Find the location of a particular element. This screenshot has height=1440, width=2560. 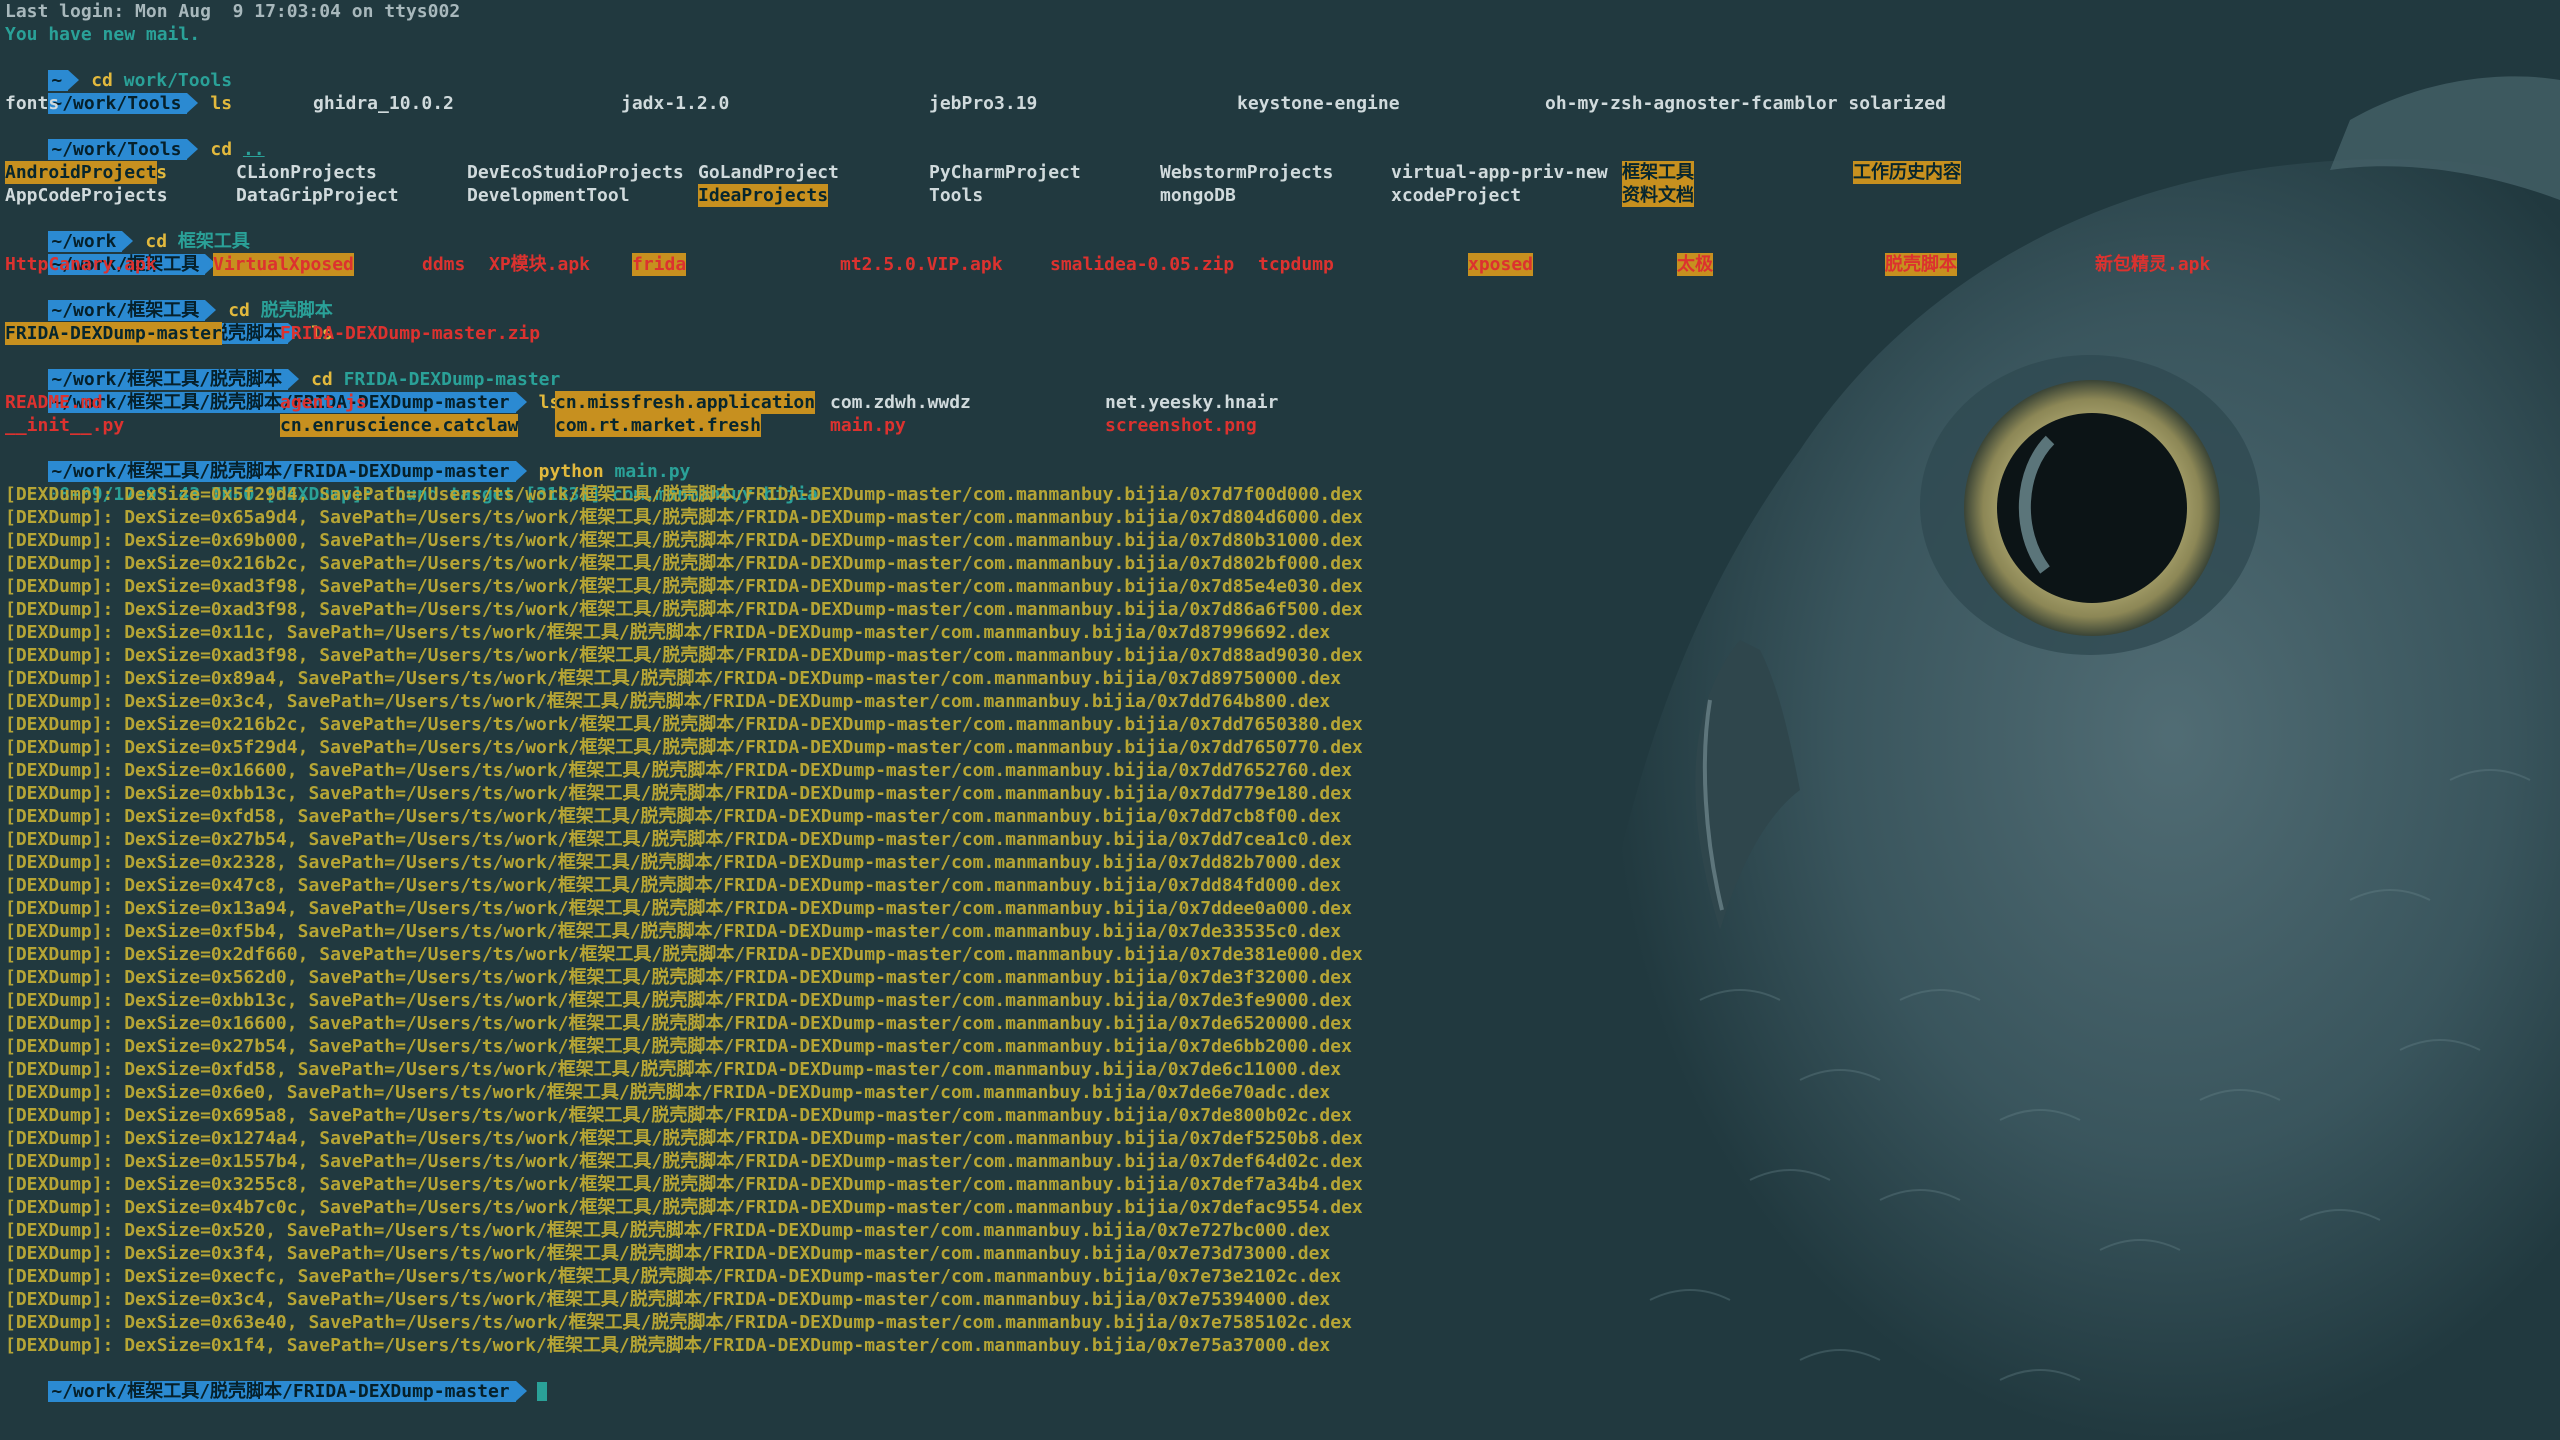

dir-entry: 资料文档 is located at coordinates (1658, 195).